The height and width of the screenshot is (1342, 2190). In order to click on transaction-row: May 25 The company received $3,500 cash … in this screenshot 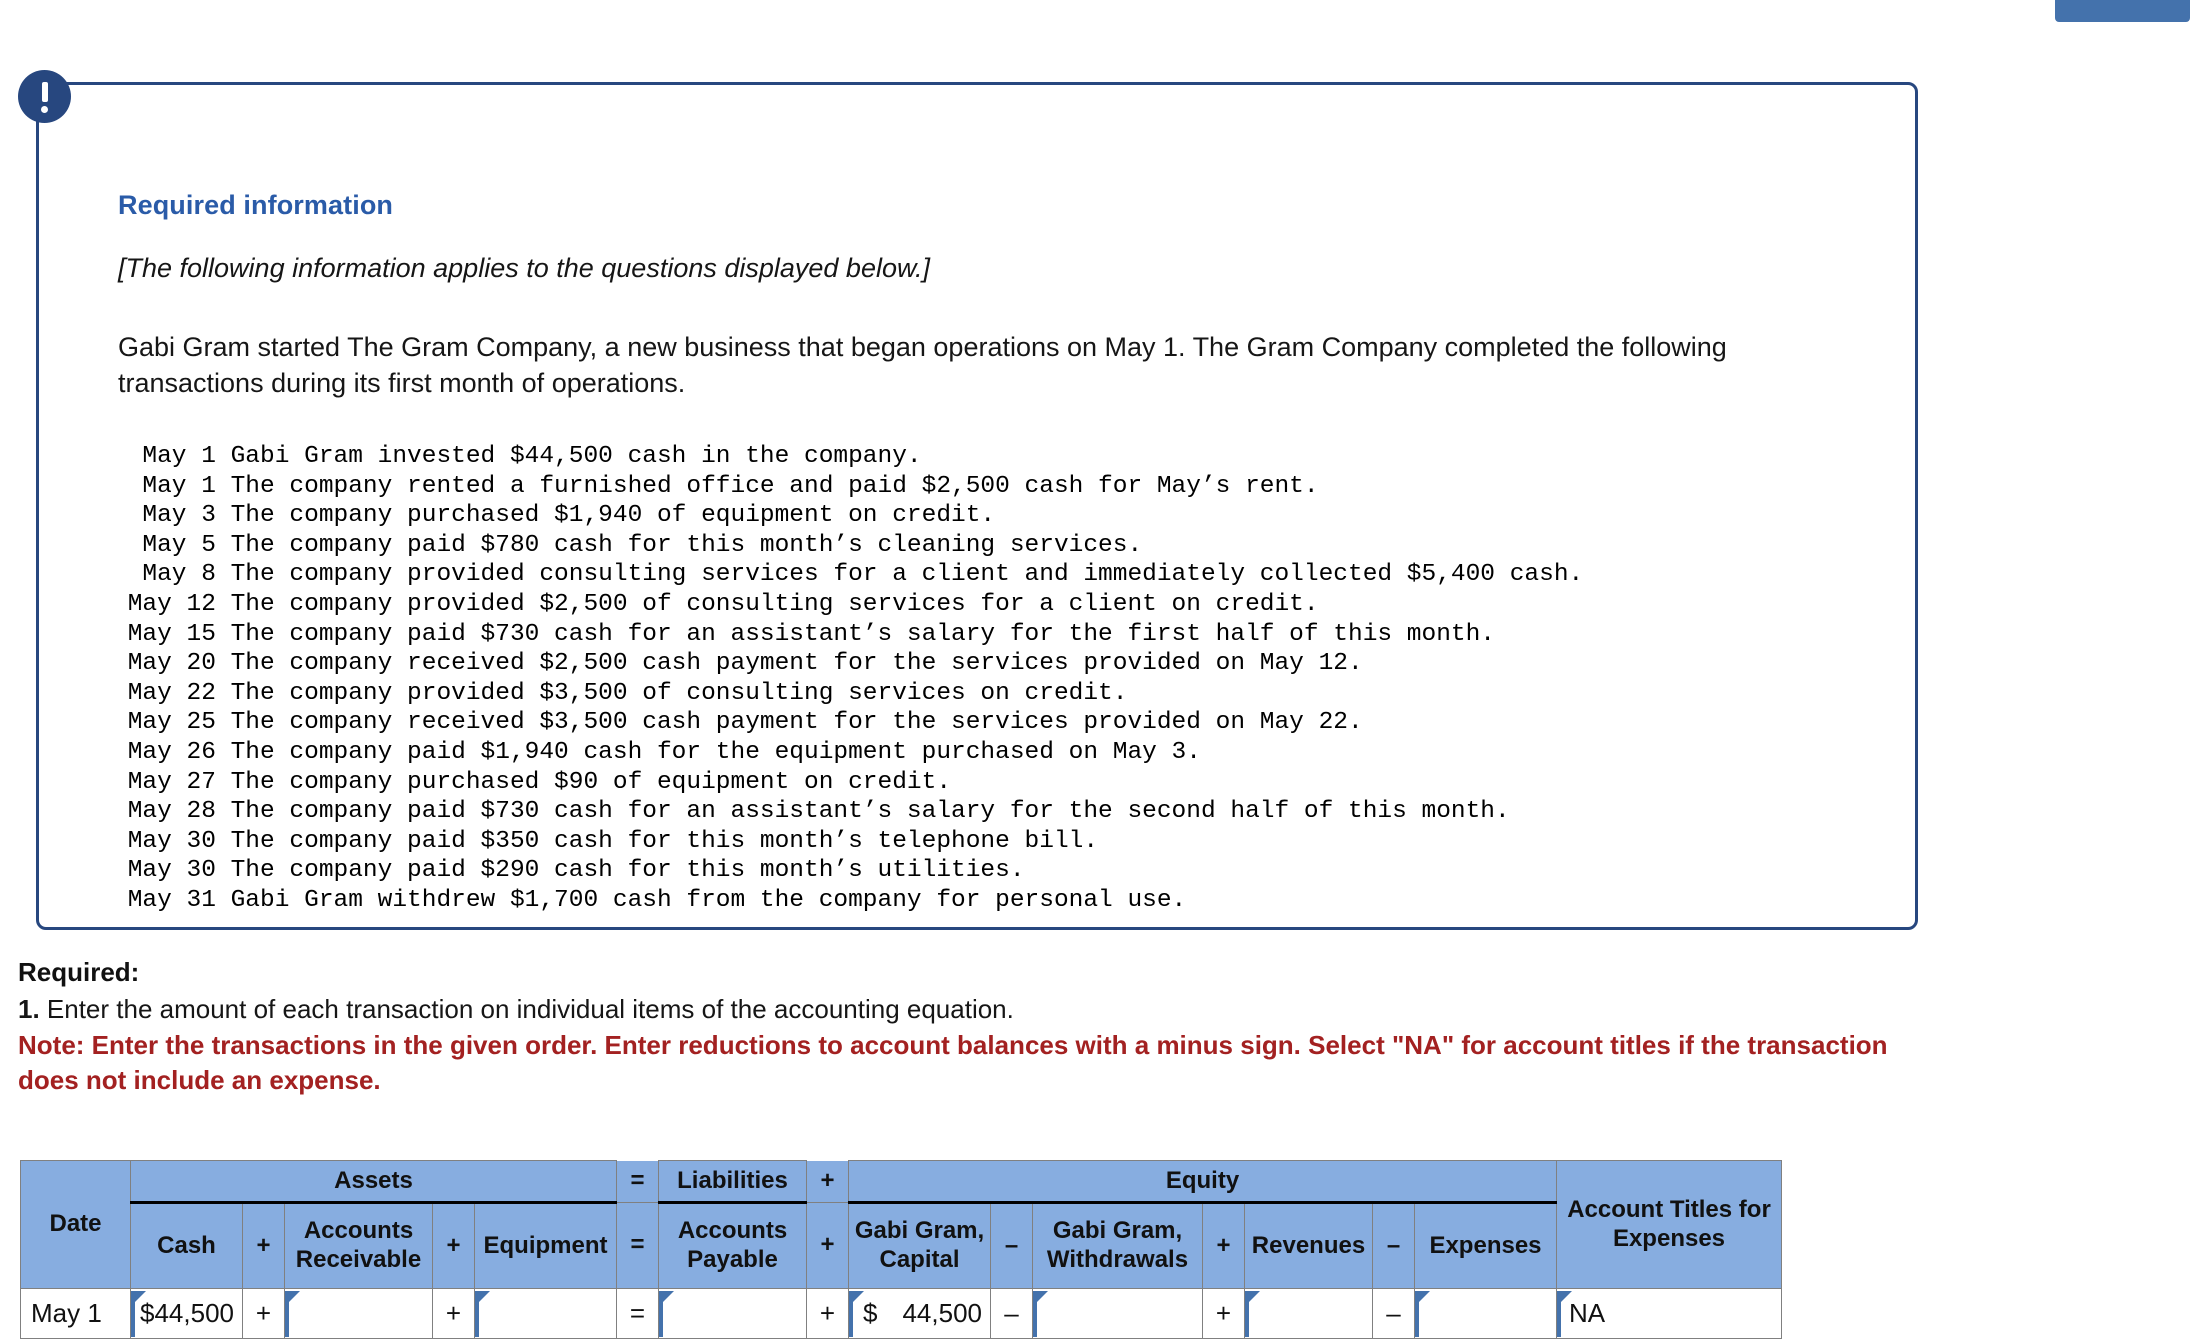, I will do `click(848, 723)`.